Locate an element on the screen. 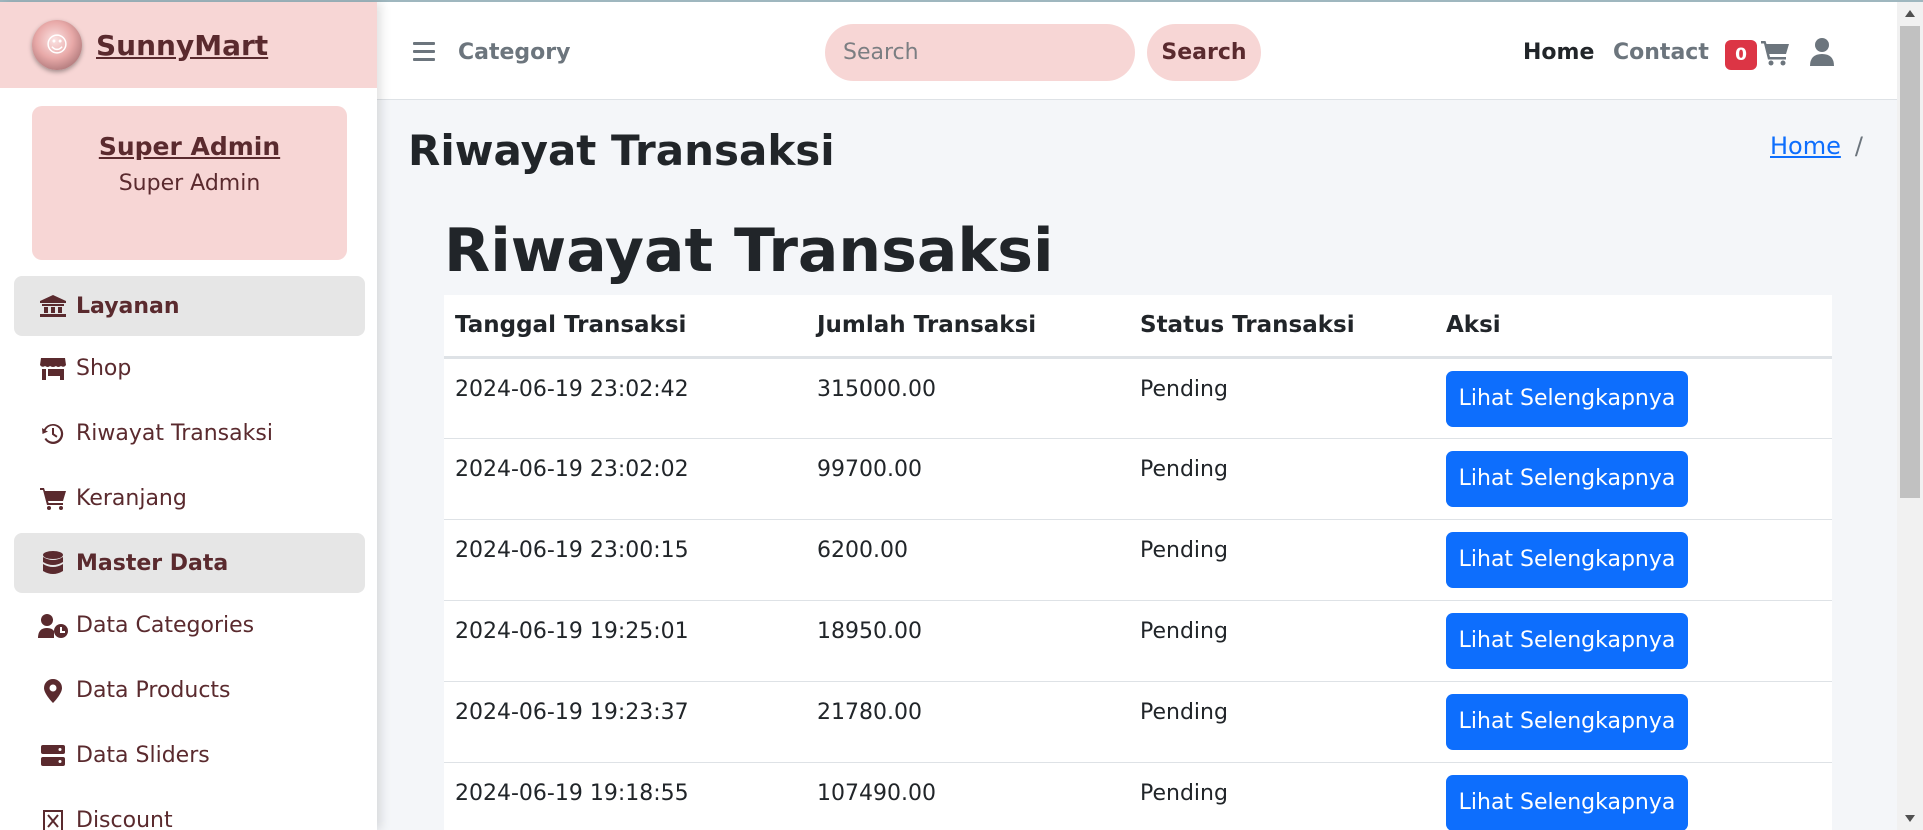 This screenshot has width=1923, height=830. search-button: Search is located at coordinates (1204, 52).